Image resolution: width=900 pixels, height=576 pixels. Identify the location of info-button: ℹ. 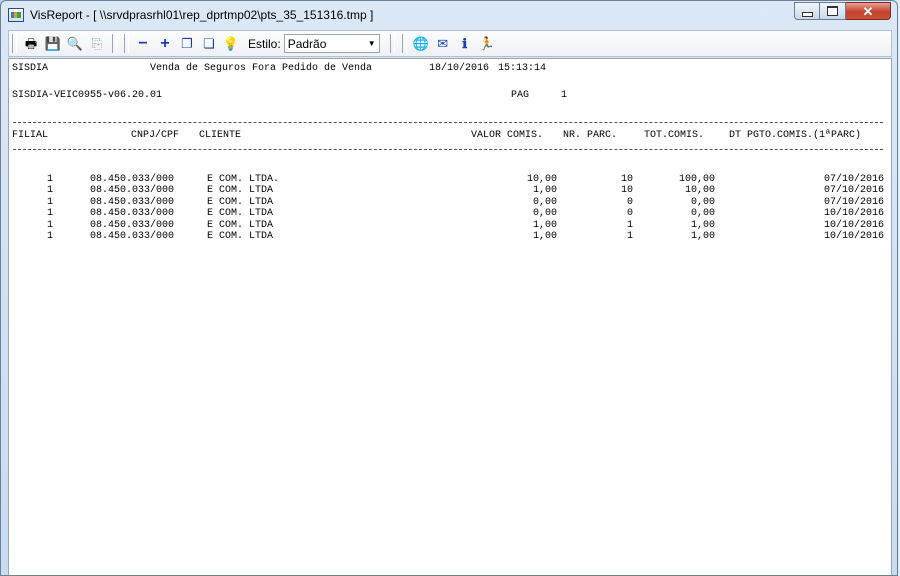
(465, 44).